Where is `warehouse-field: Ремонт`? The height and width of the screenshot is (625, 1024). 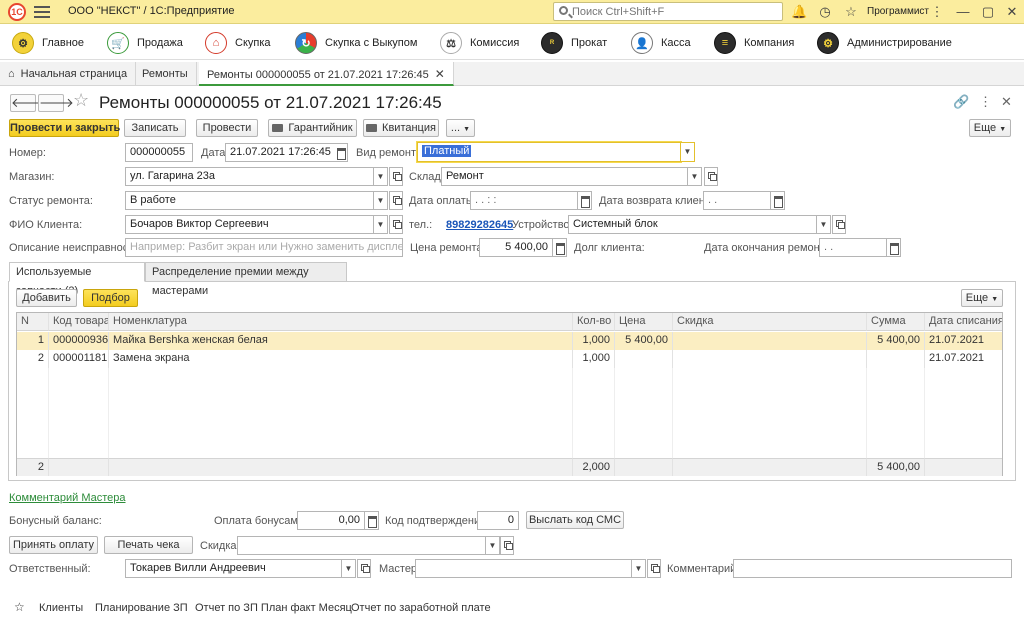
warehouse-field: Ремонт is located at coordinates (564, 176).